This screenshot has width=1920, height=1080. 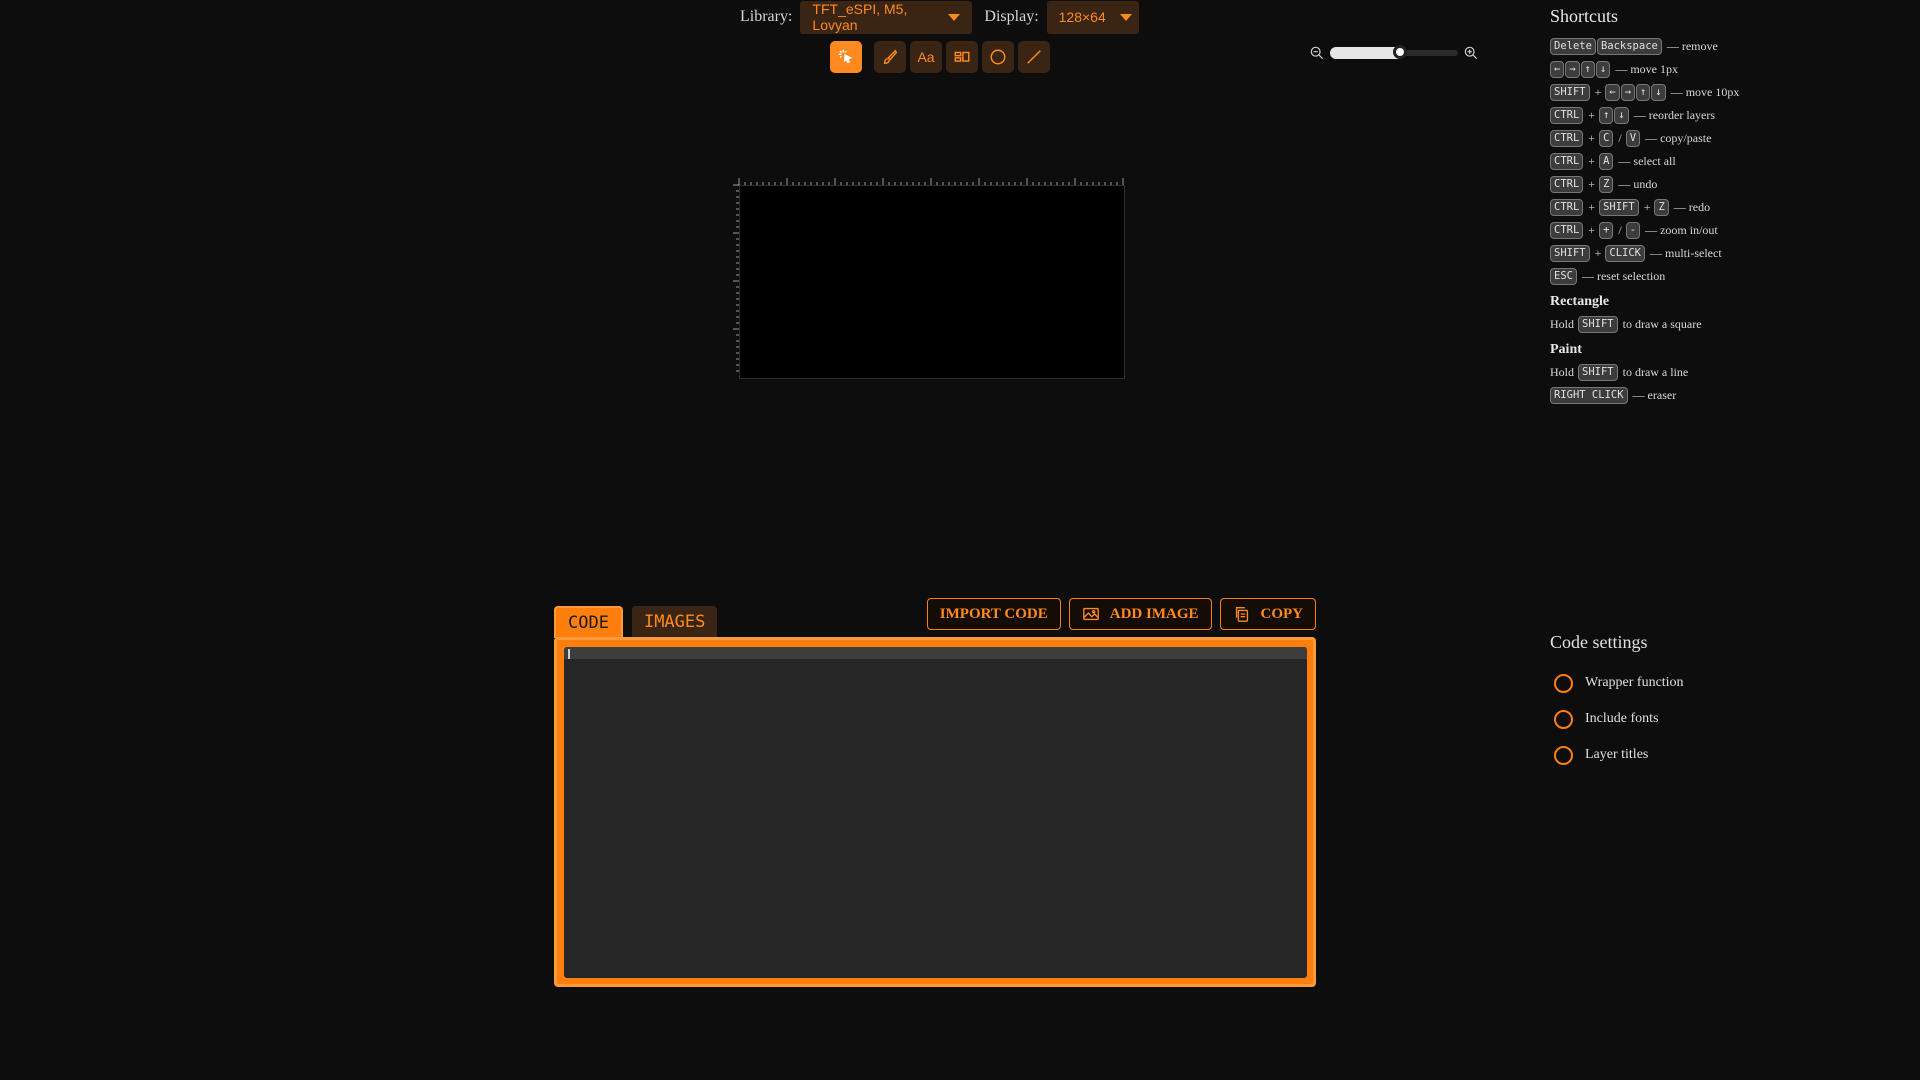 What do you see at coordinates (1563, 719) in the screenshot?
I see `include-fonts-checkbox` at bounding box center [1563, 719].